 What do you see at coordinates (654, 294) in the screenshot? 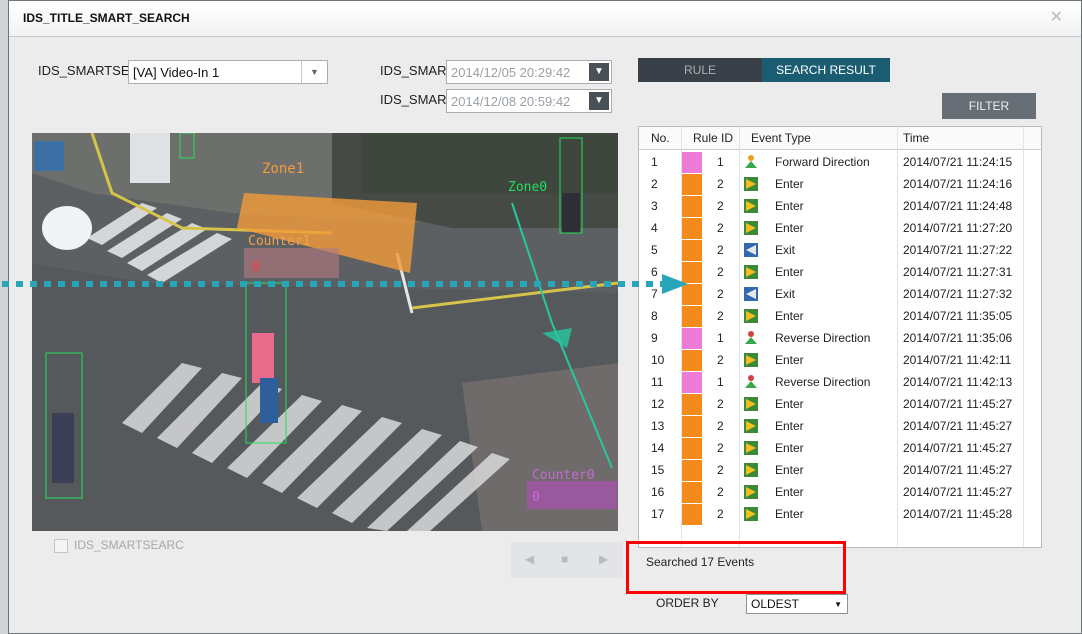
I see `row-number: 7` at bounding box center [654, 294].